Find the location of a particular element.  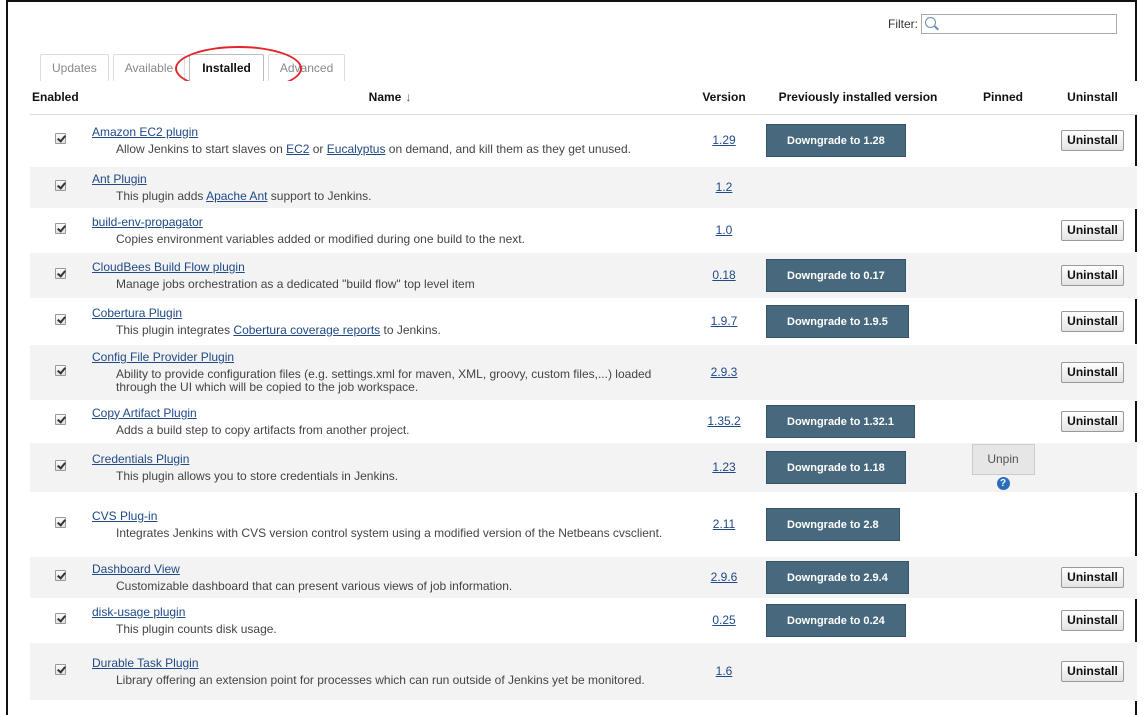

downgrade-button: Downgrade to 1.18 is located at coordinates (836, 467).